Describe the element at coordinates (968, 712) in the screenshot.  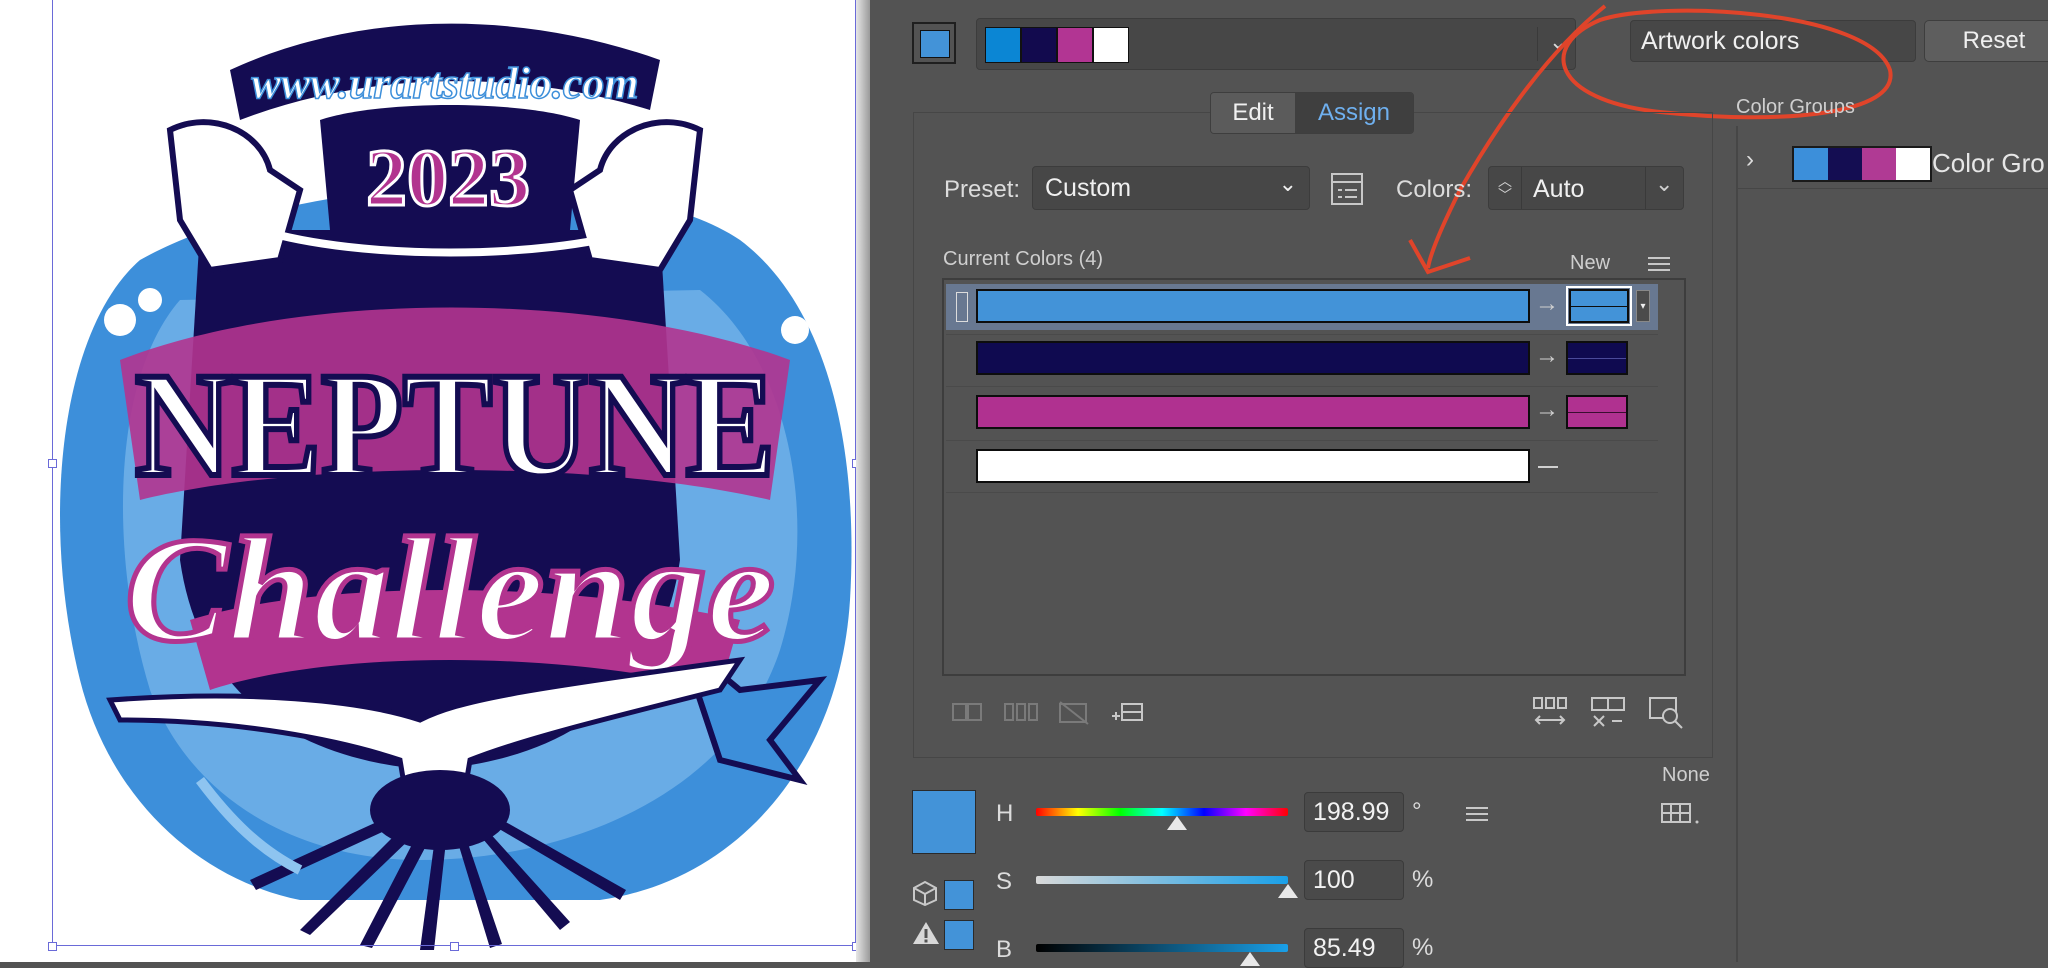
I see `merge-colors-icon` at that location.